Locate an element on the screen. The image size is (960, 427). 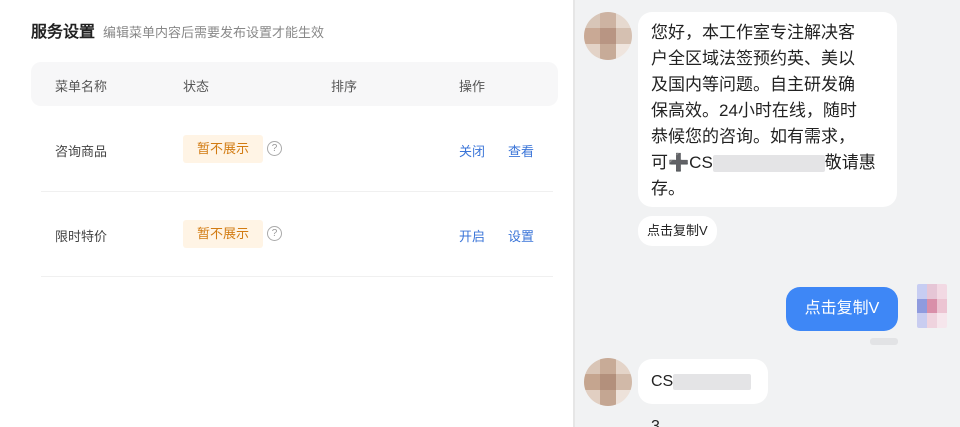
message-status-indicator is located at coordinates (884, 341).